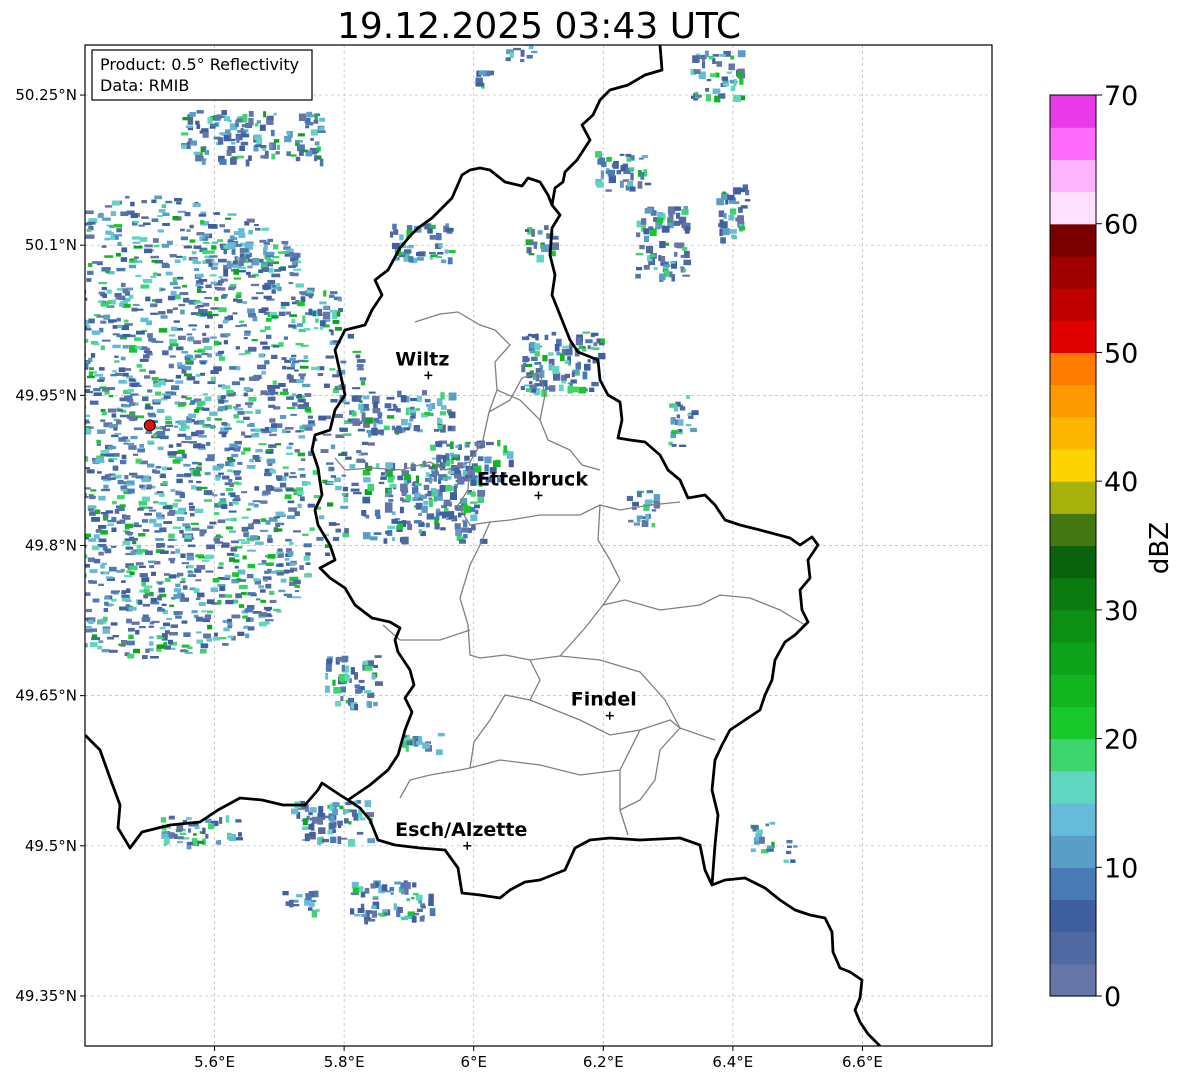 This screenshot has width=1184, height=1081. I want to click on radar-site-marker, so click(149, 425).